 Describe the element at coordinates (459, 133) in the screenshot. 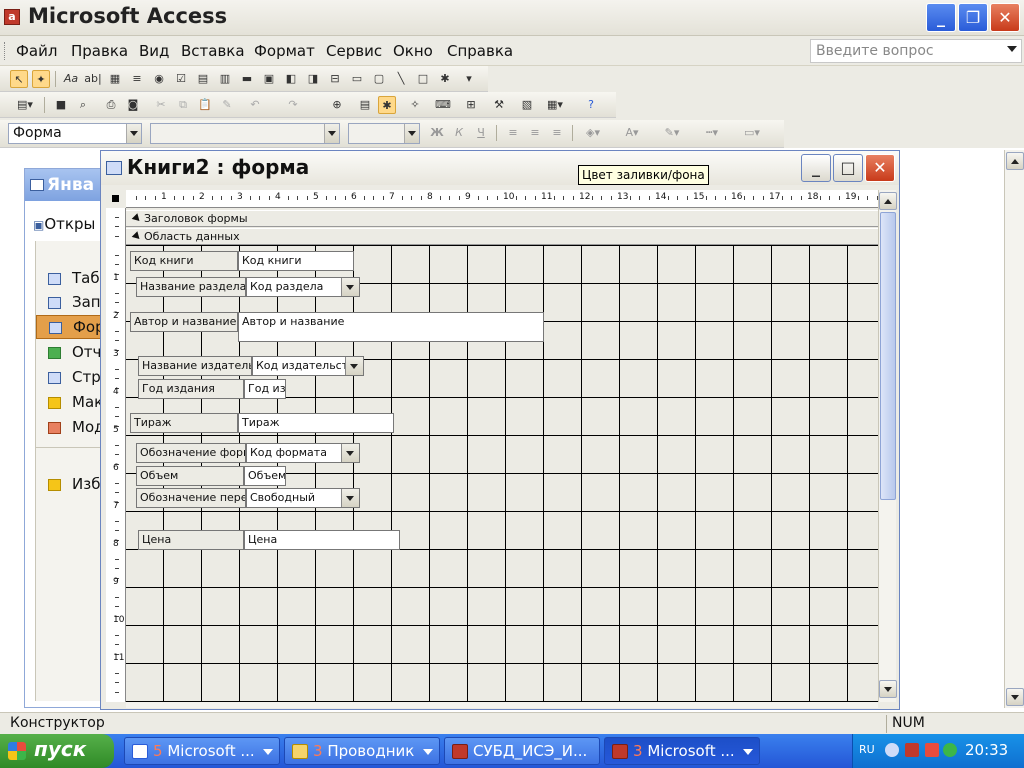

I see `italic-icon: К` at that location.